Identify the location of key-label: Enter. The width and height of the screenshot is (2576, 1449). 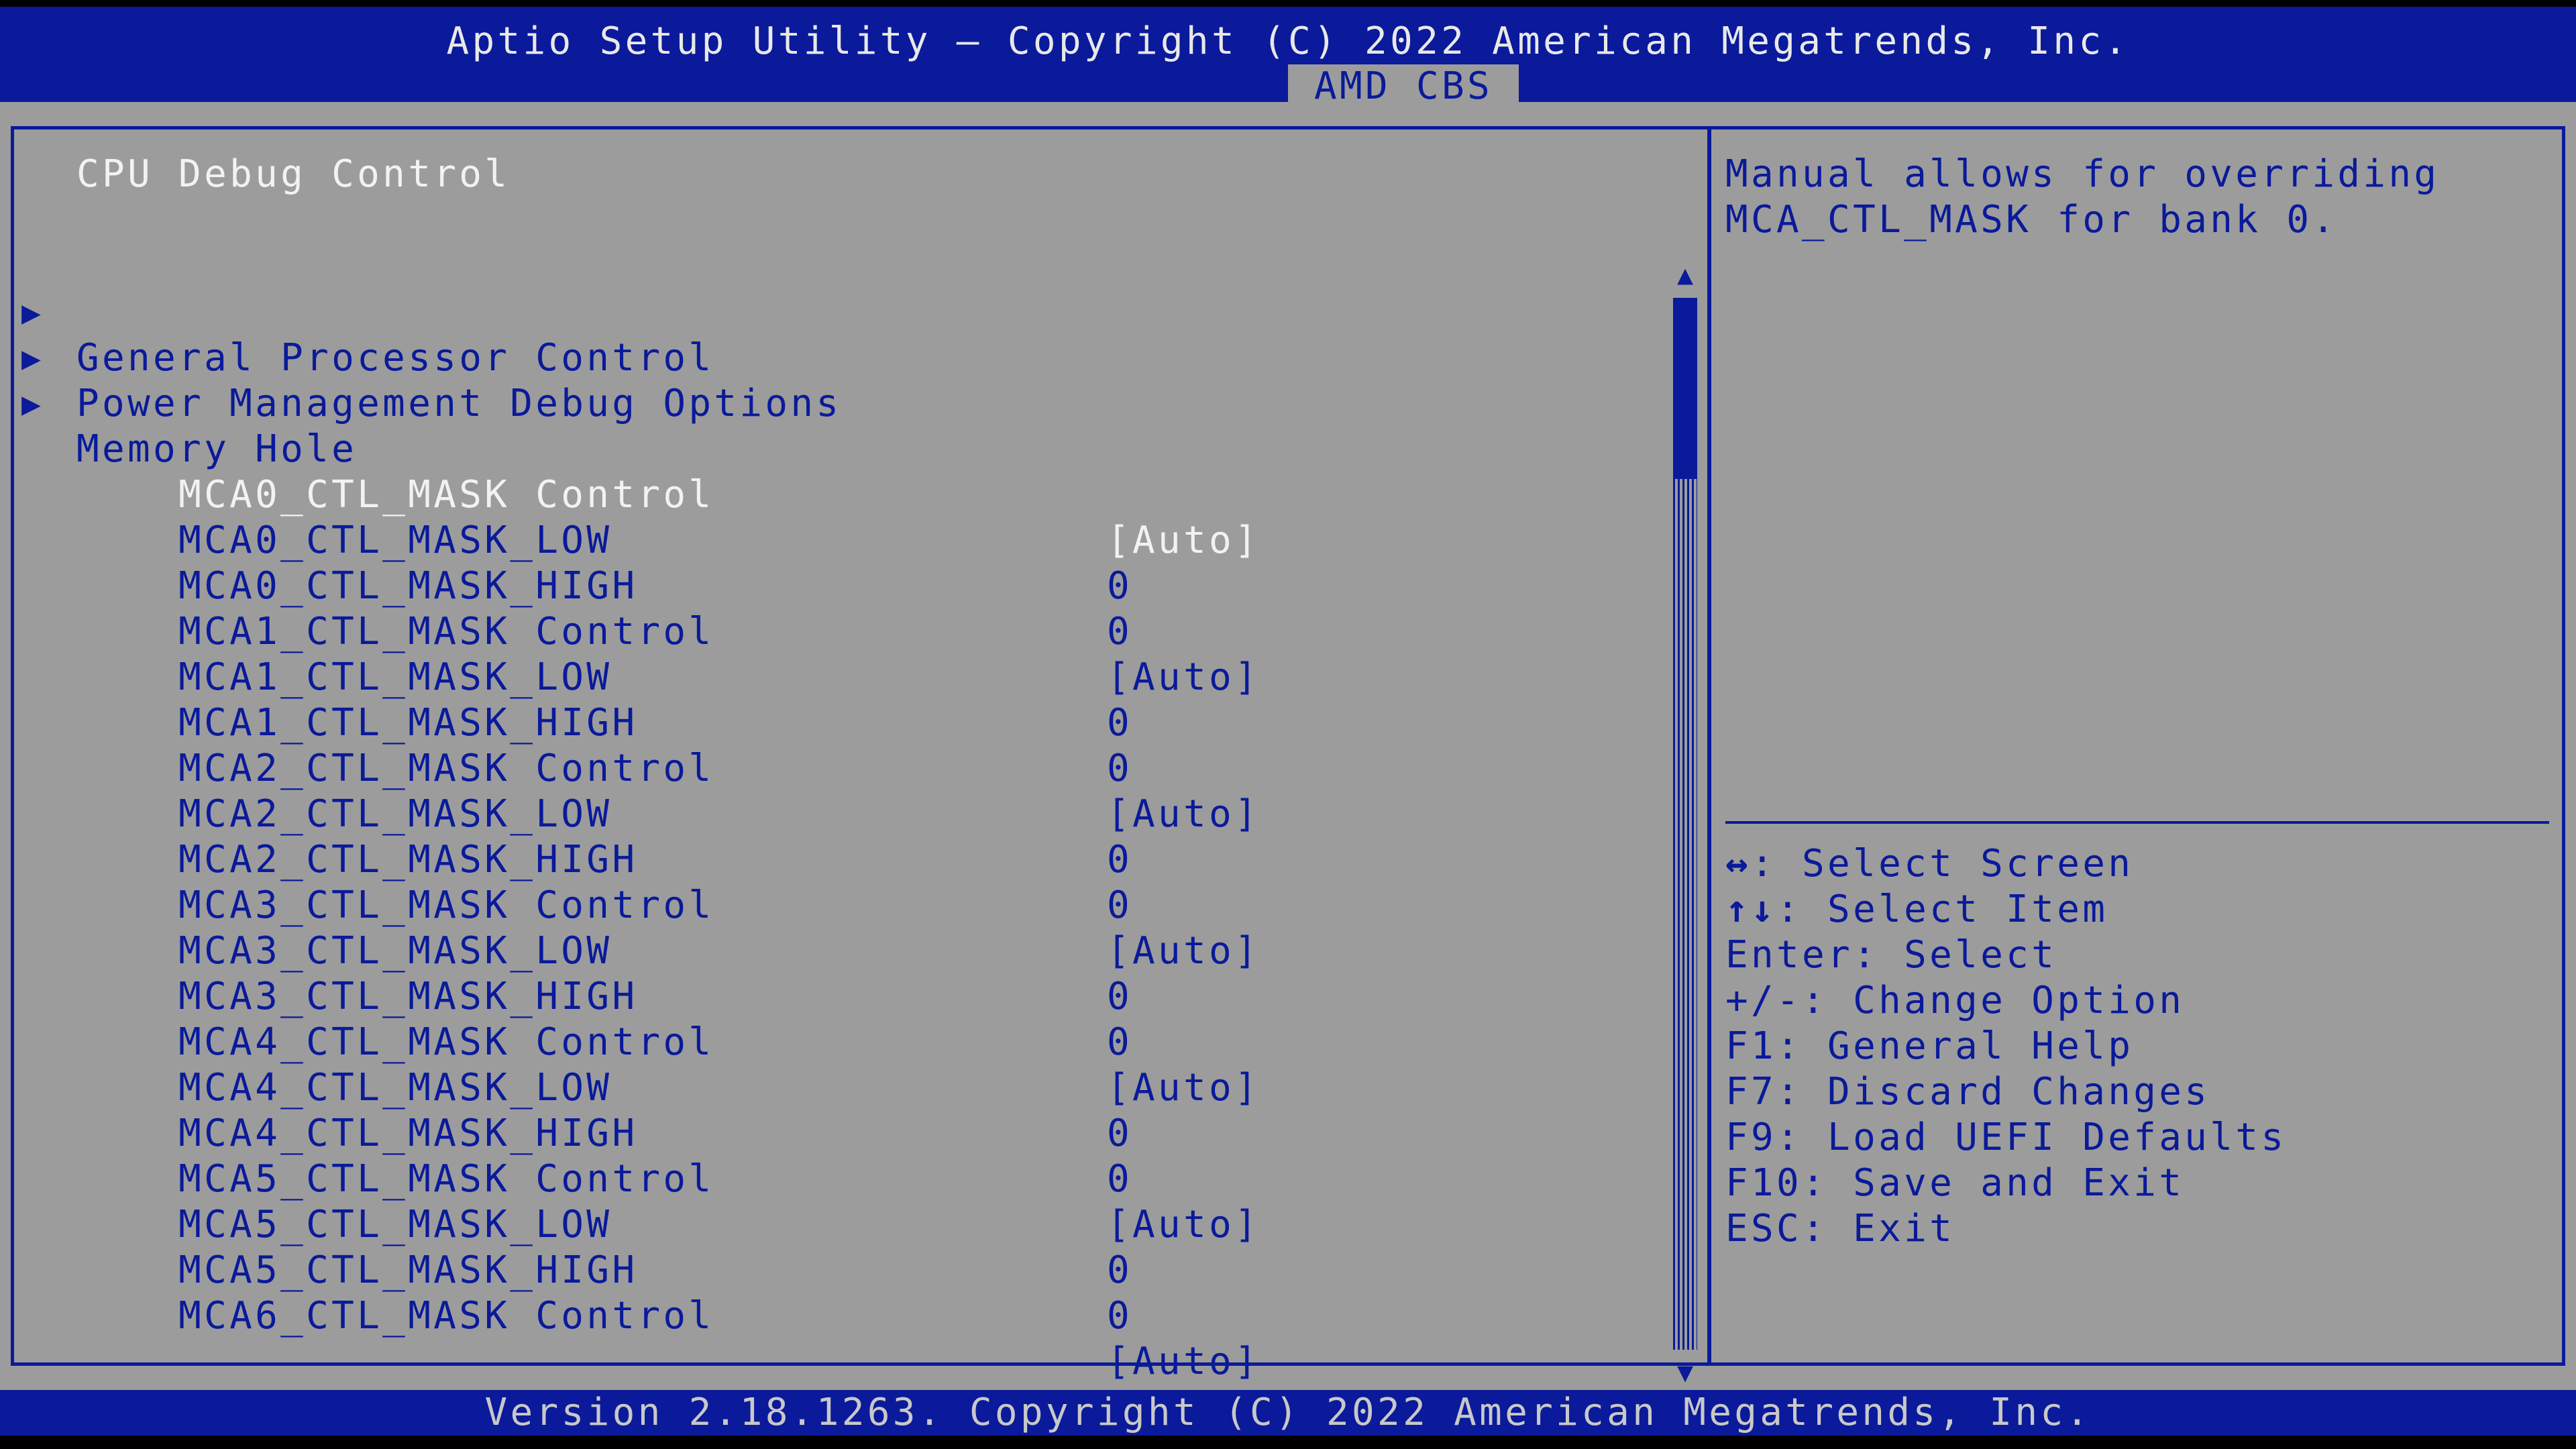
(1789, 955).